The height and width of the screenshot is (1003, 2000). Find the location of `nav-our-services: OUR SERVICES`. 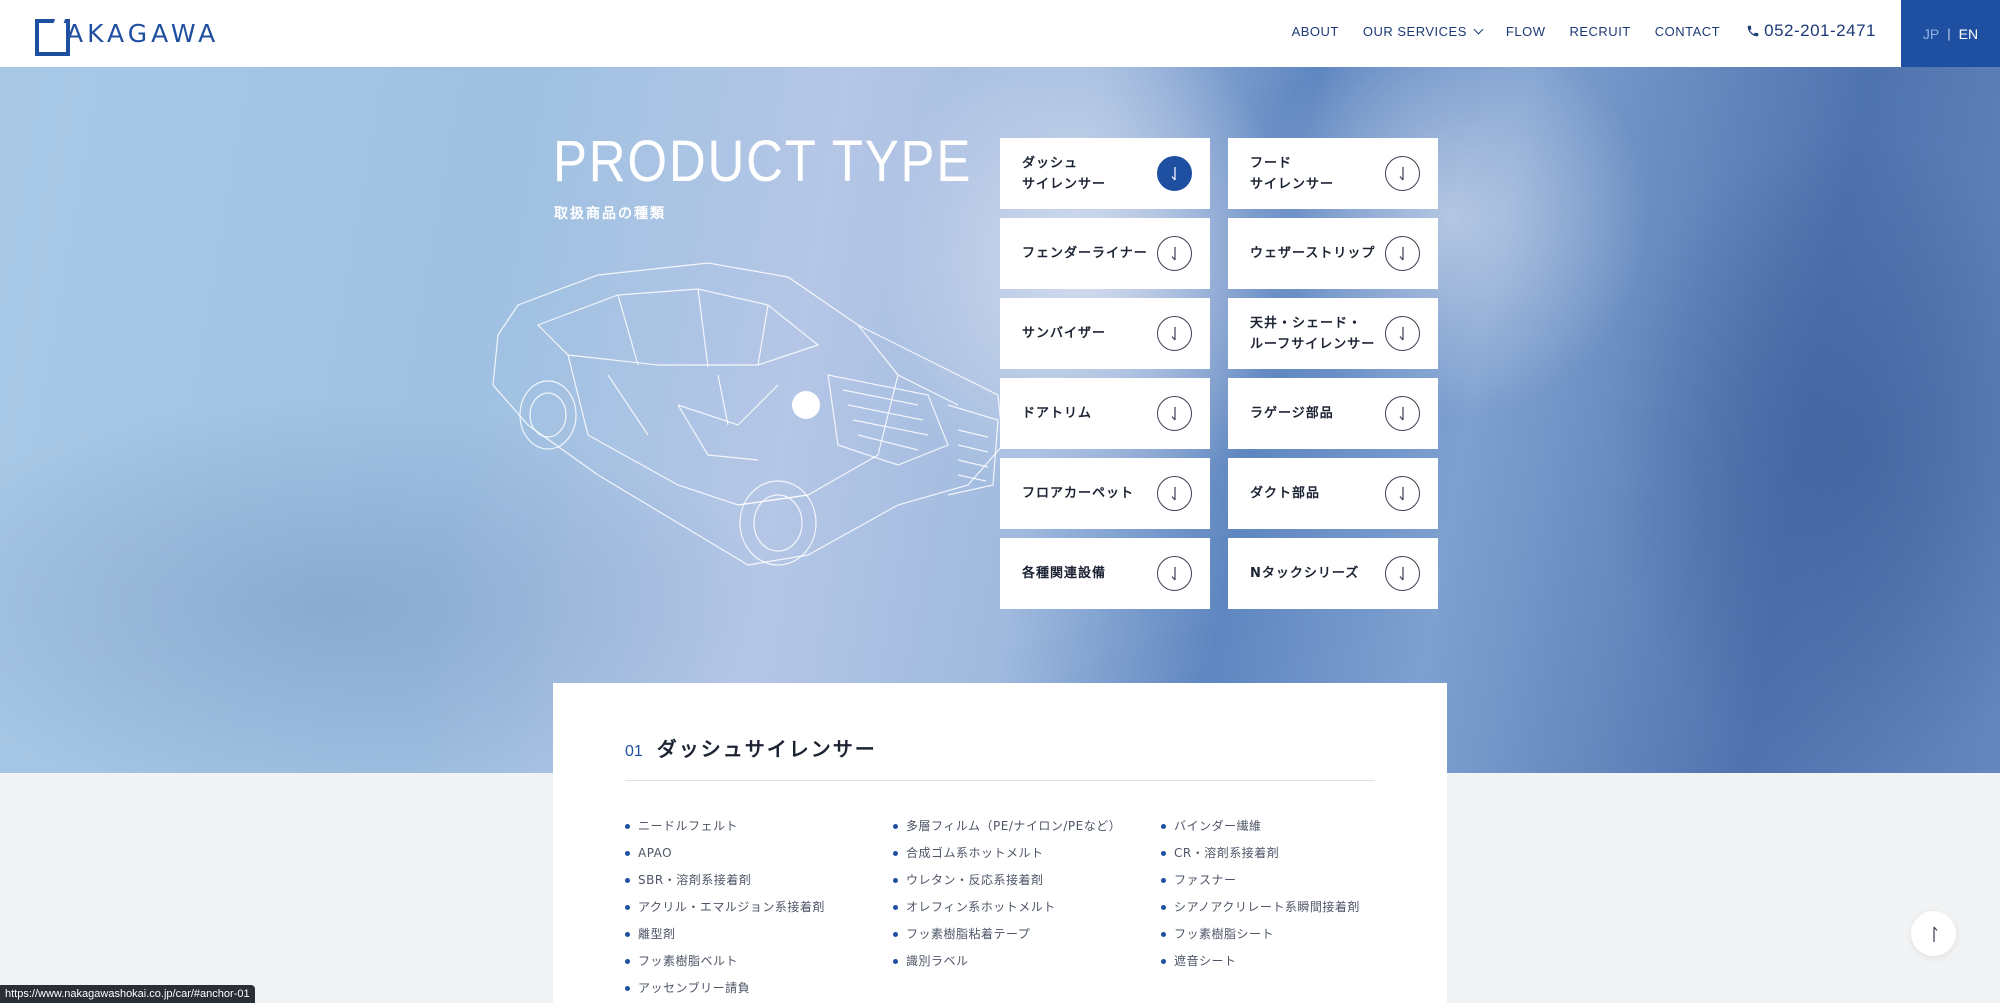

nav-our-services: OUR SERVICES is located at coordinates (1423, 31).